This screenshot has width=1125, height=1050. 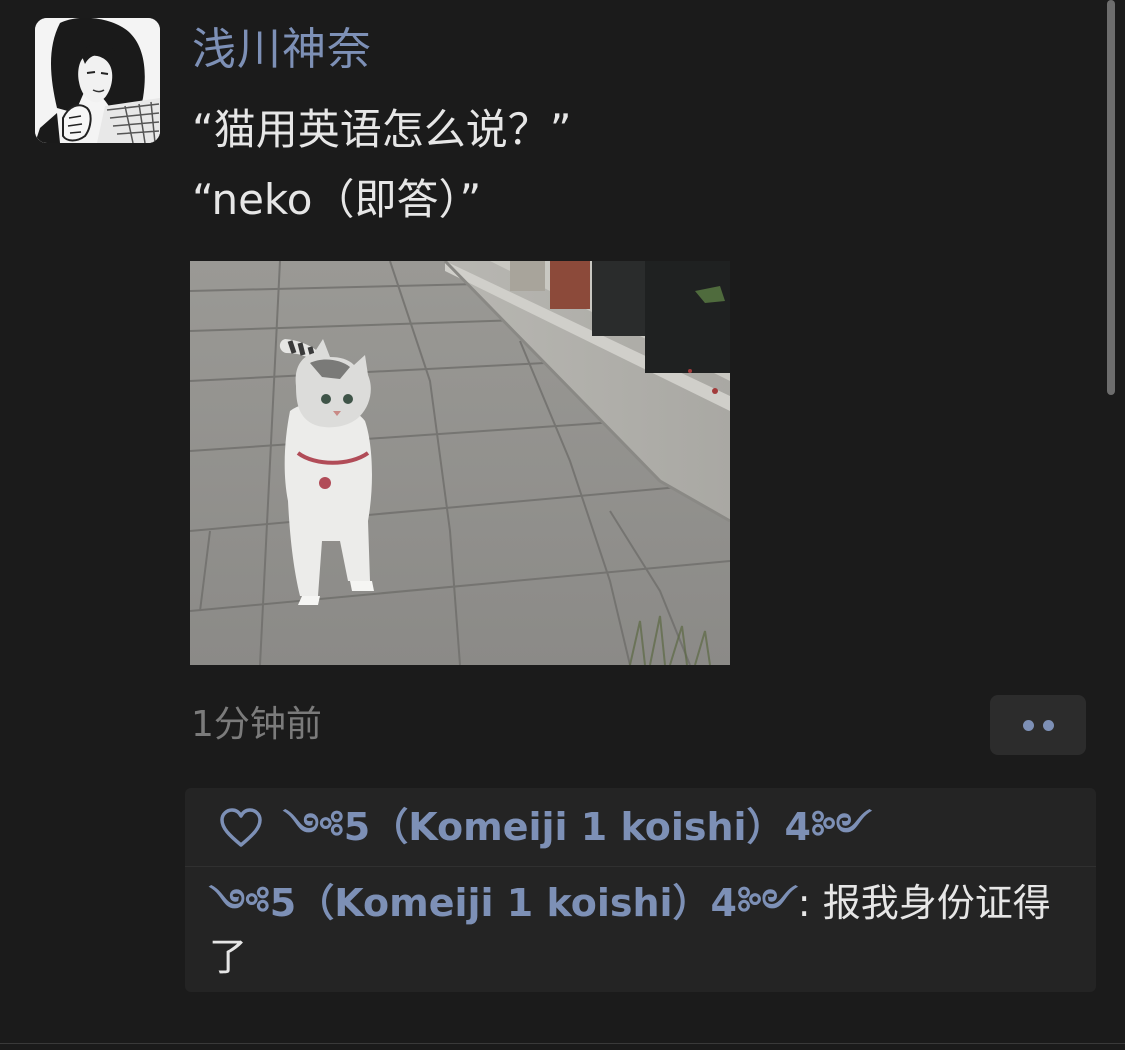 I want to click on avatar-illustration, so click(x=97, y=80).